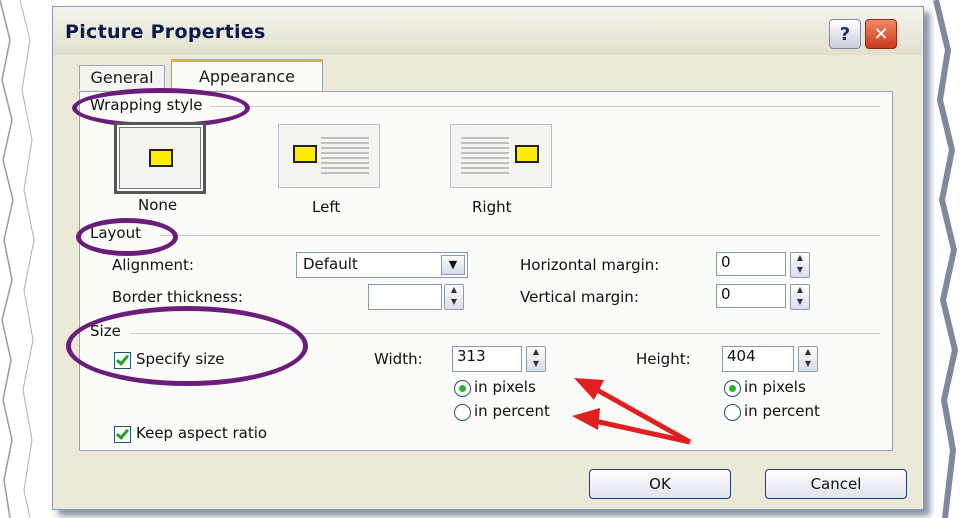 The width and height of the screenshot is (973, 518). Describe the element at coordinates (836, 484) in the screenshot. I see `cancel-button: Cancel` at that location.